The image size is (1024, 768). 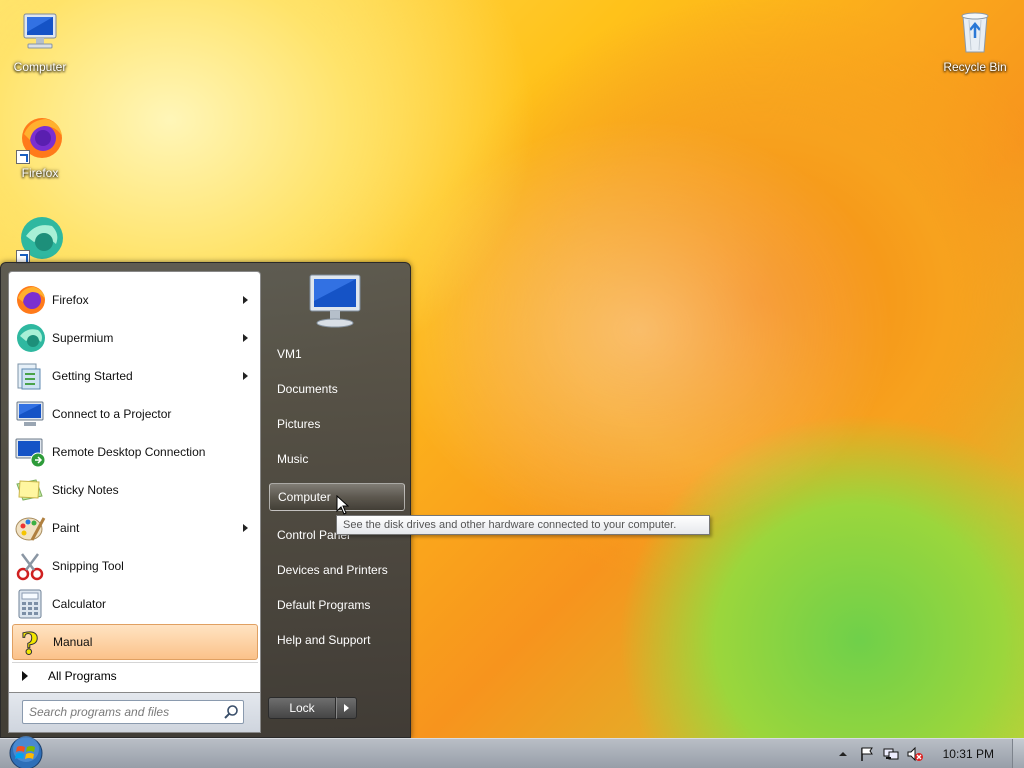 What do you see at coordinates (30, 414) in the screenshot?
I see `projector-icon` at bounding box center [30, 414].